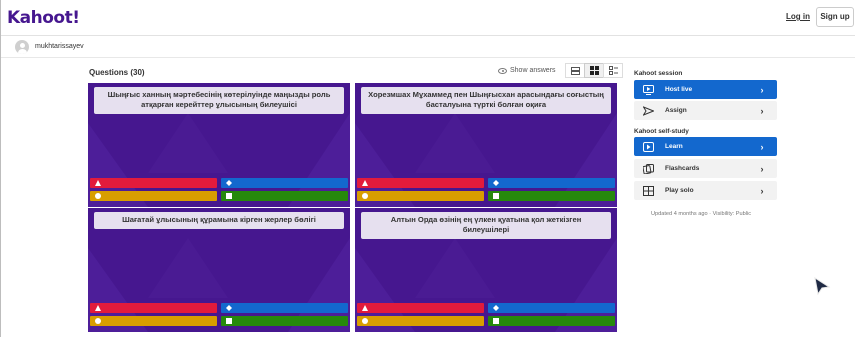 The width and height of the screenshot is (855, 337). What do you see at coordinates (59, 46) in the screenshot?
I see `username: mukhtarissayev` at bounding box center [59, 46].